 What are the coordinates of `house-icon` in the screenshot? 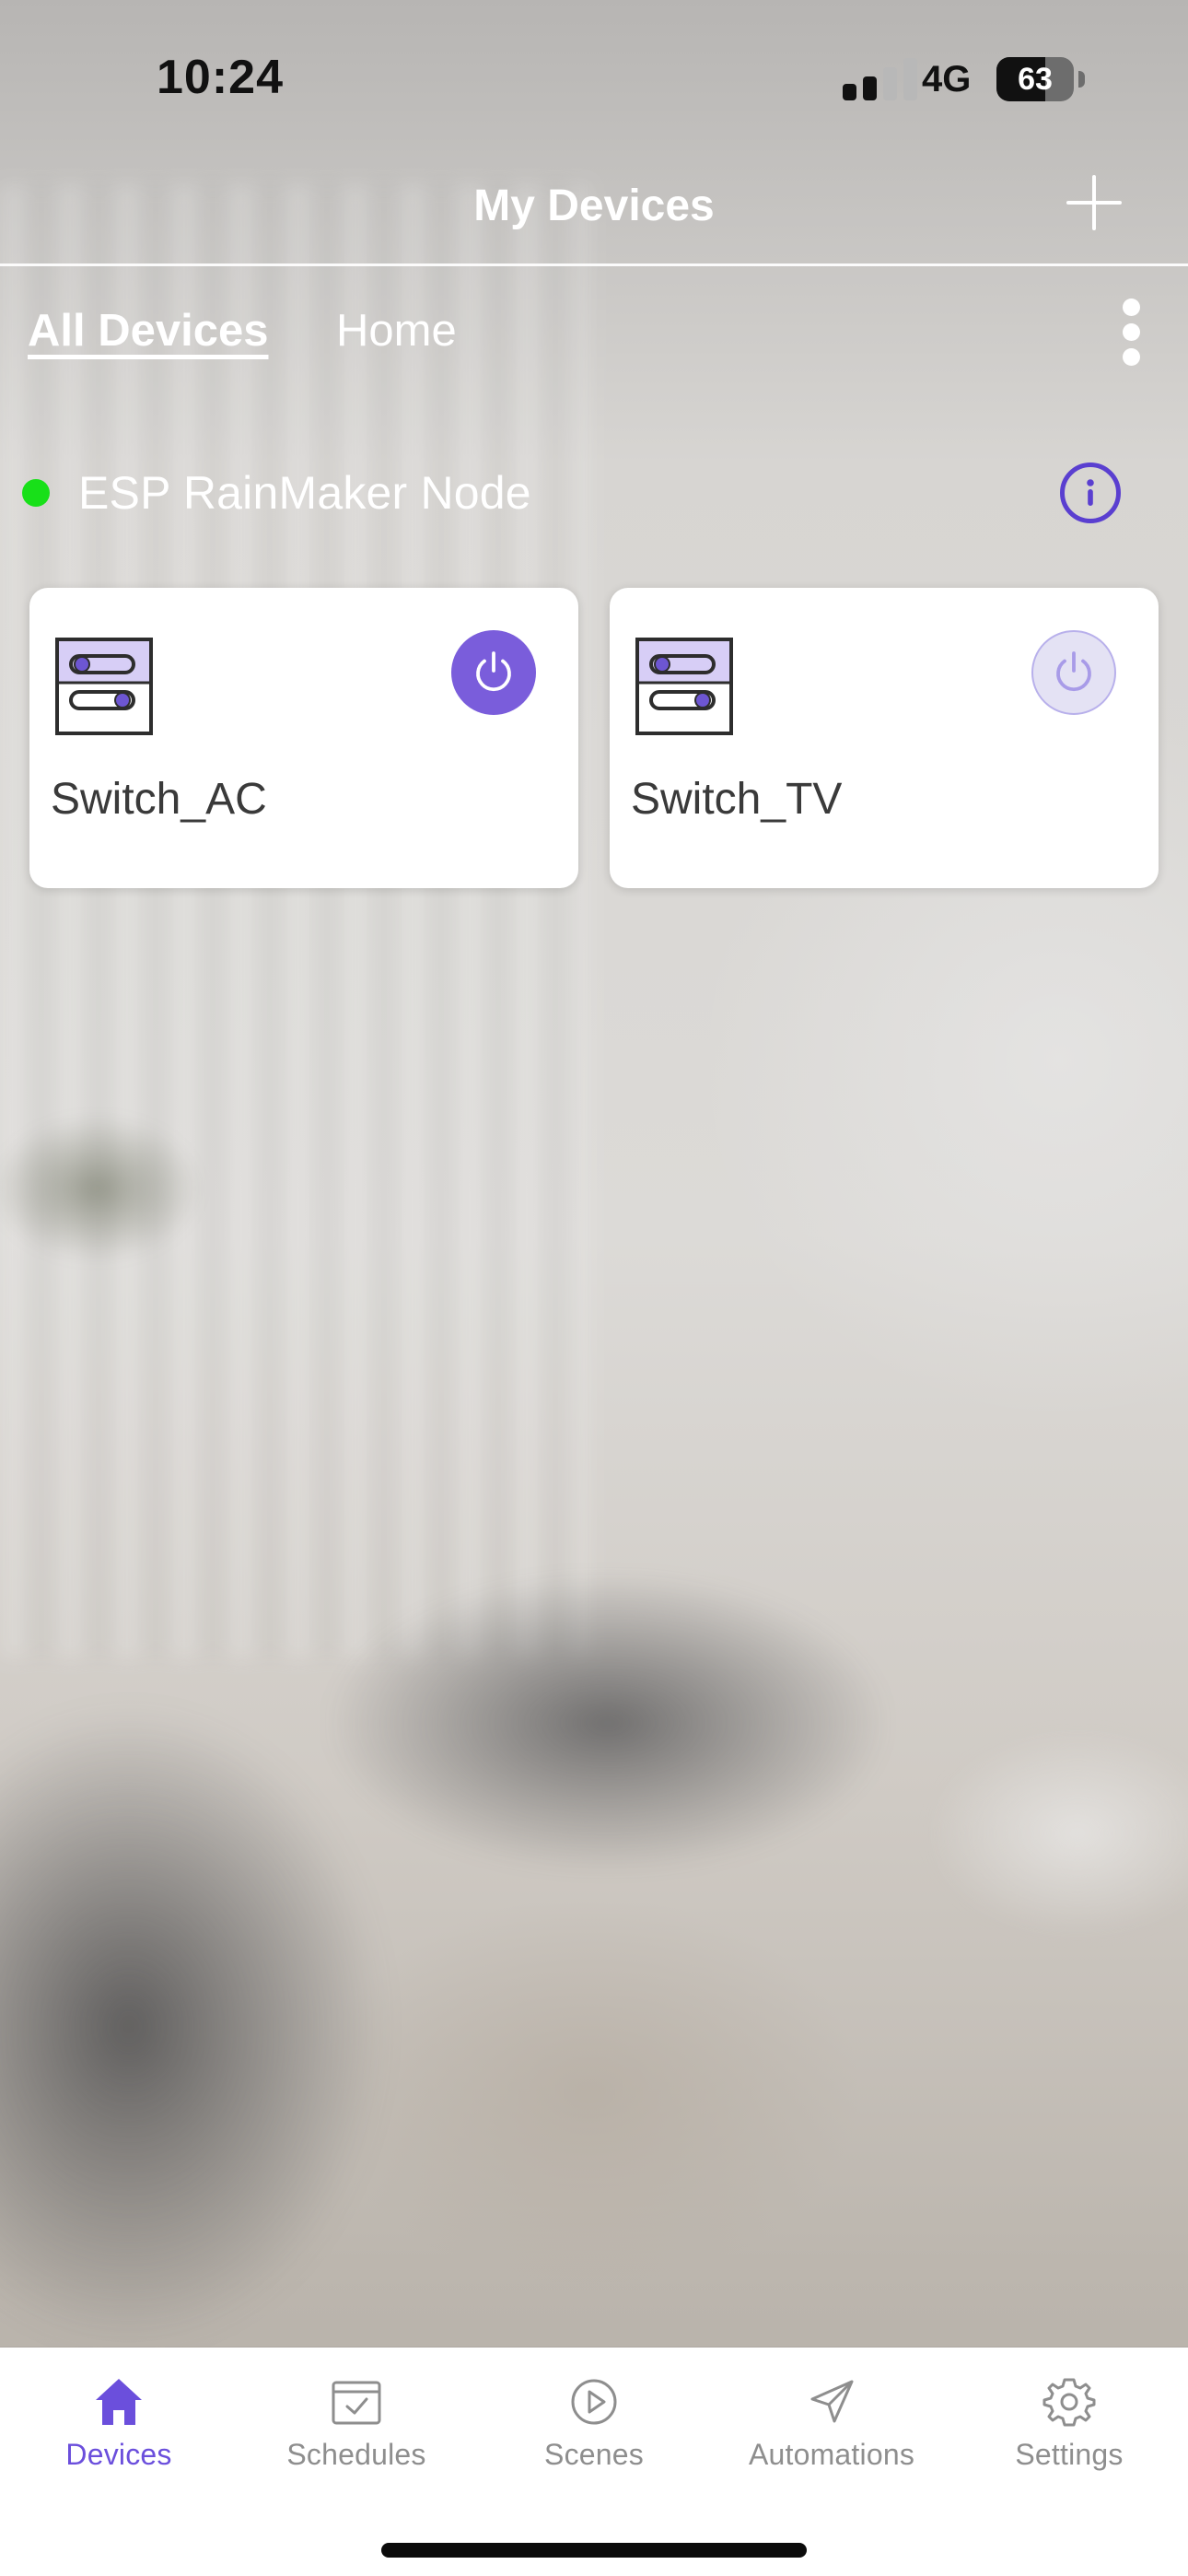 It's located at (119, 2402).